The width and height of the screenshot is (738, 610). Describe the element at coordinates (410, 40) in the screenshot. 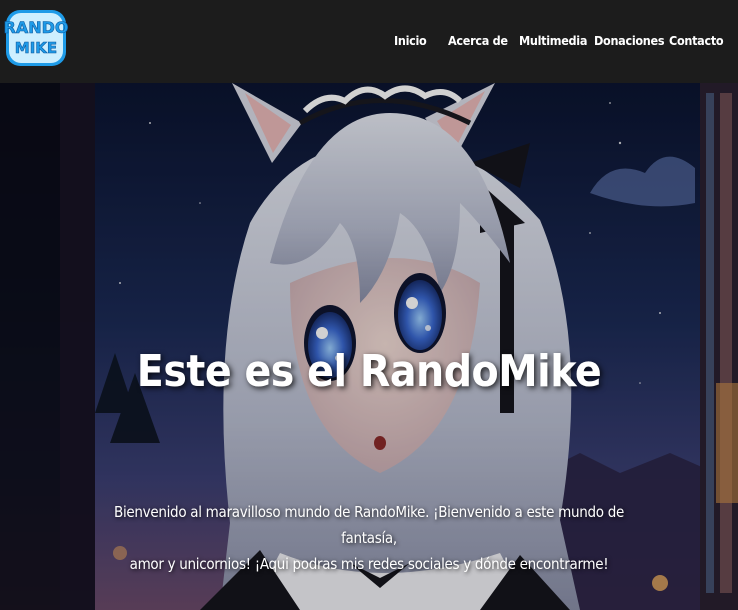

I see `nav-inicio: Inicio` at that location.